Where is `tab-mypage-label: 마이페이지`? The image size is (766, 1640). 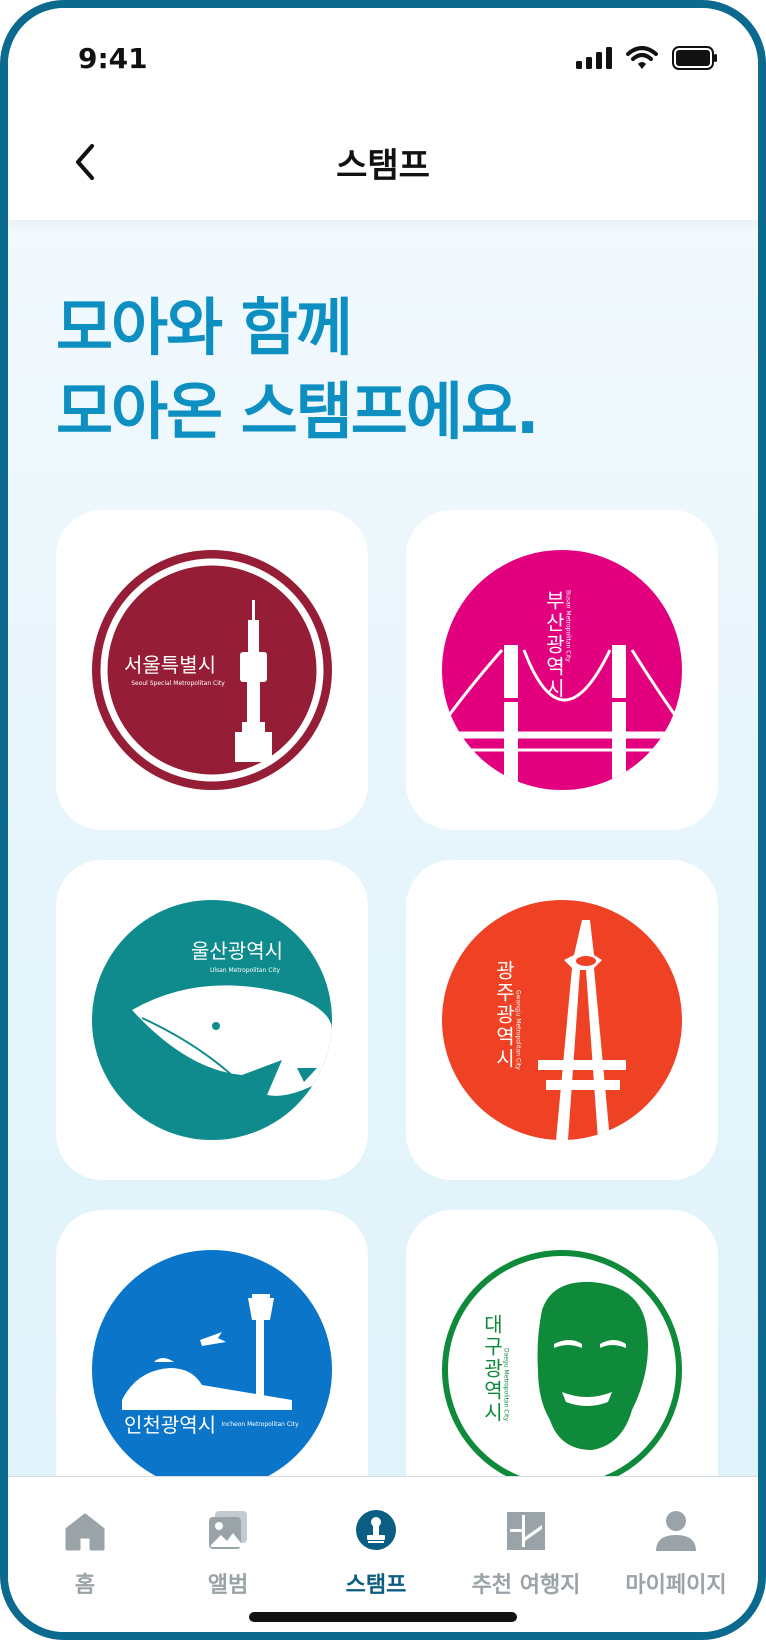
tab-mypage-label: 마이페이지 is located at coordinates (676, 1585).